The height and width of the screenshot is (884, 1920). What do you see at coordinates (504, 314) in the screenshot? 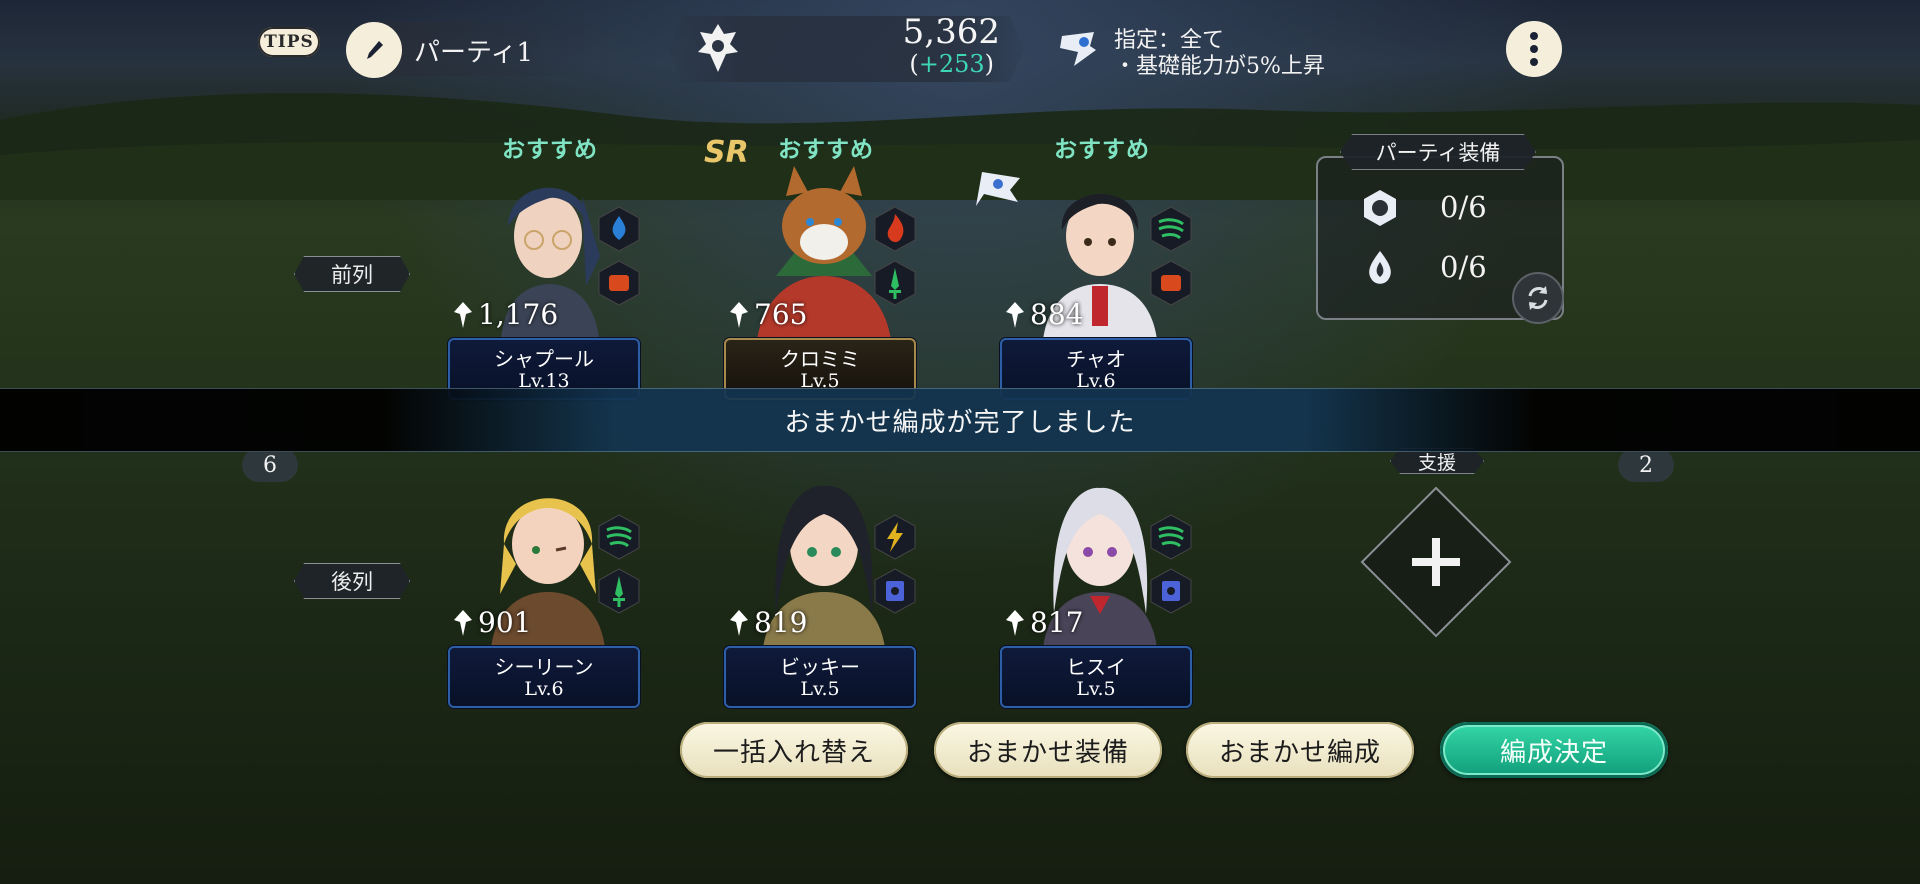
I see `character-power: 1,176` at bounding box center [504, 314].